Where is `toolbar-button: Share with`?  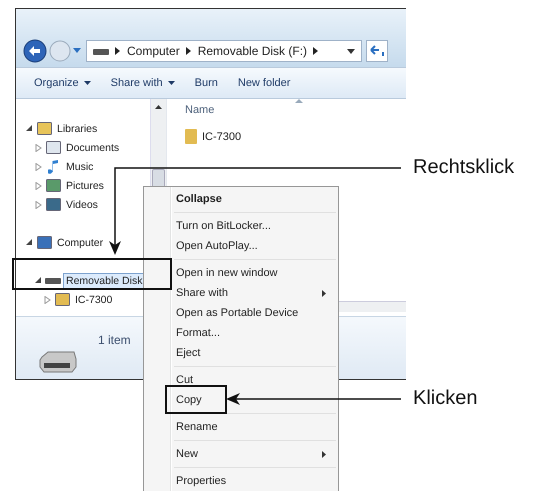
toolbar-button: Share with is located at coordinates (142, 83).